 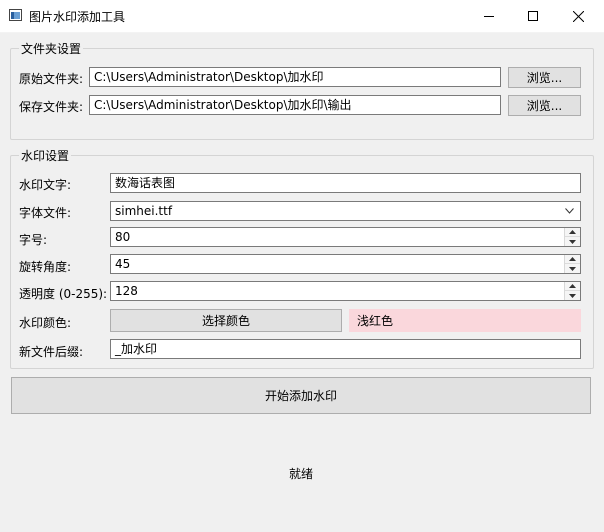 I want to click on close-icon, so click(x=578, y=16).